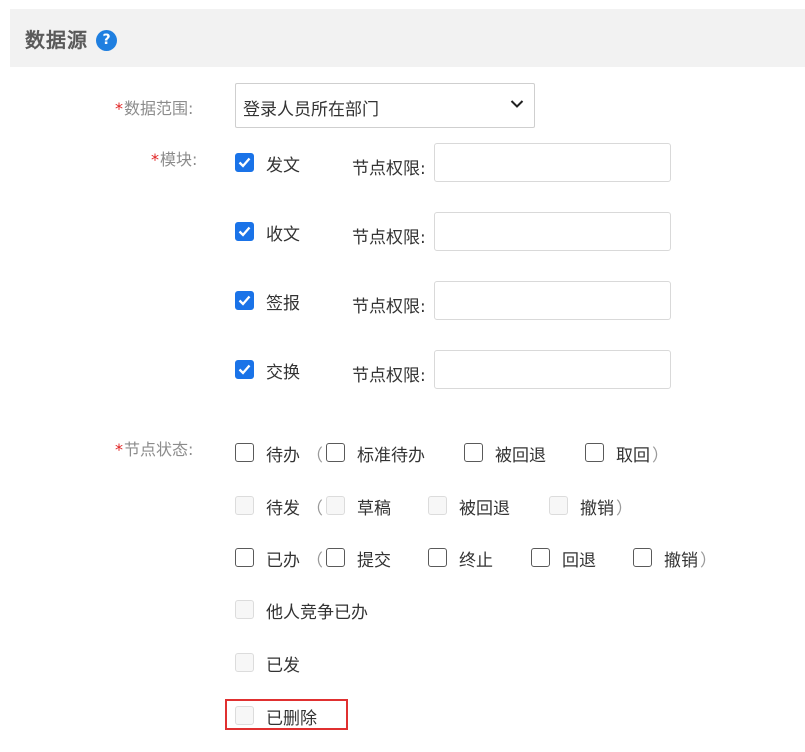 The width and height of the screenshot is (805, 752). Describe the element at coordinates (552, 231) in the screenshot. I see `node-perm-input-shouwen` at that location.